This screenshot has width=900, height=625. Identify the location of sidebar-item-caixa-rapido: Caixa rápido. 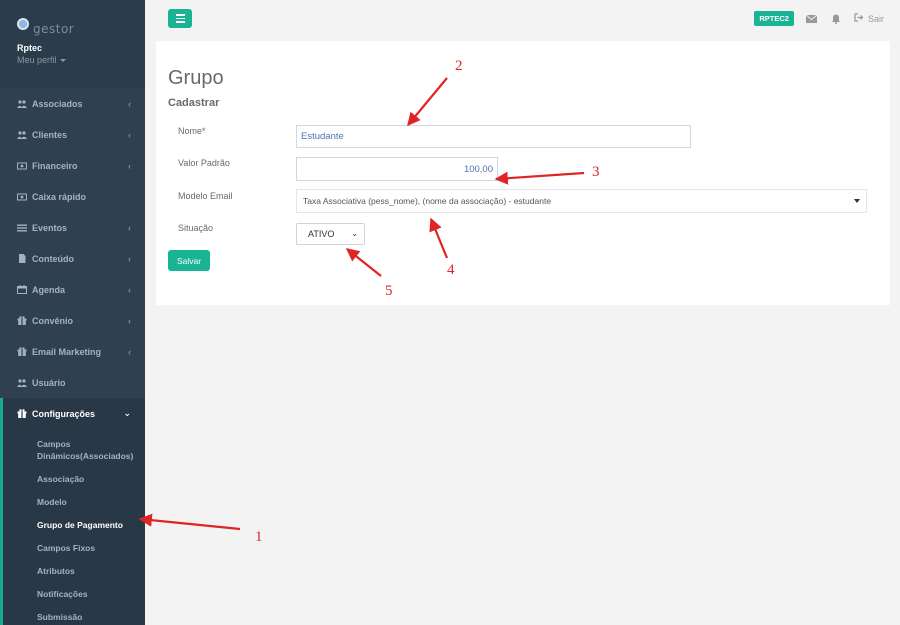
(72, 196).